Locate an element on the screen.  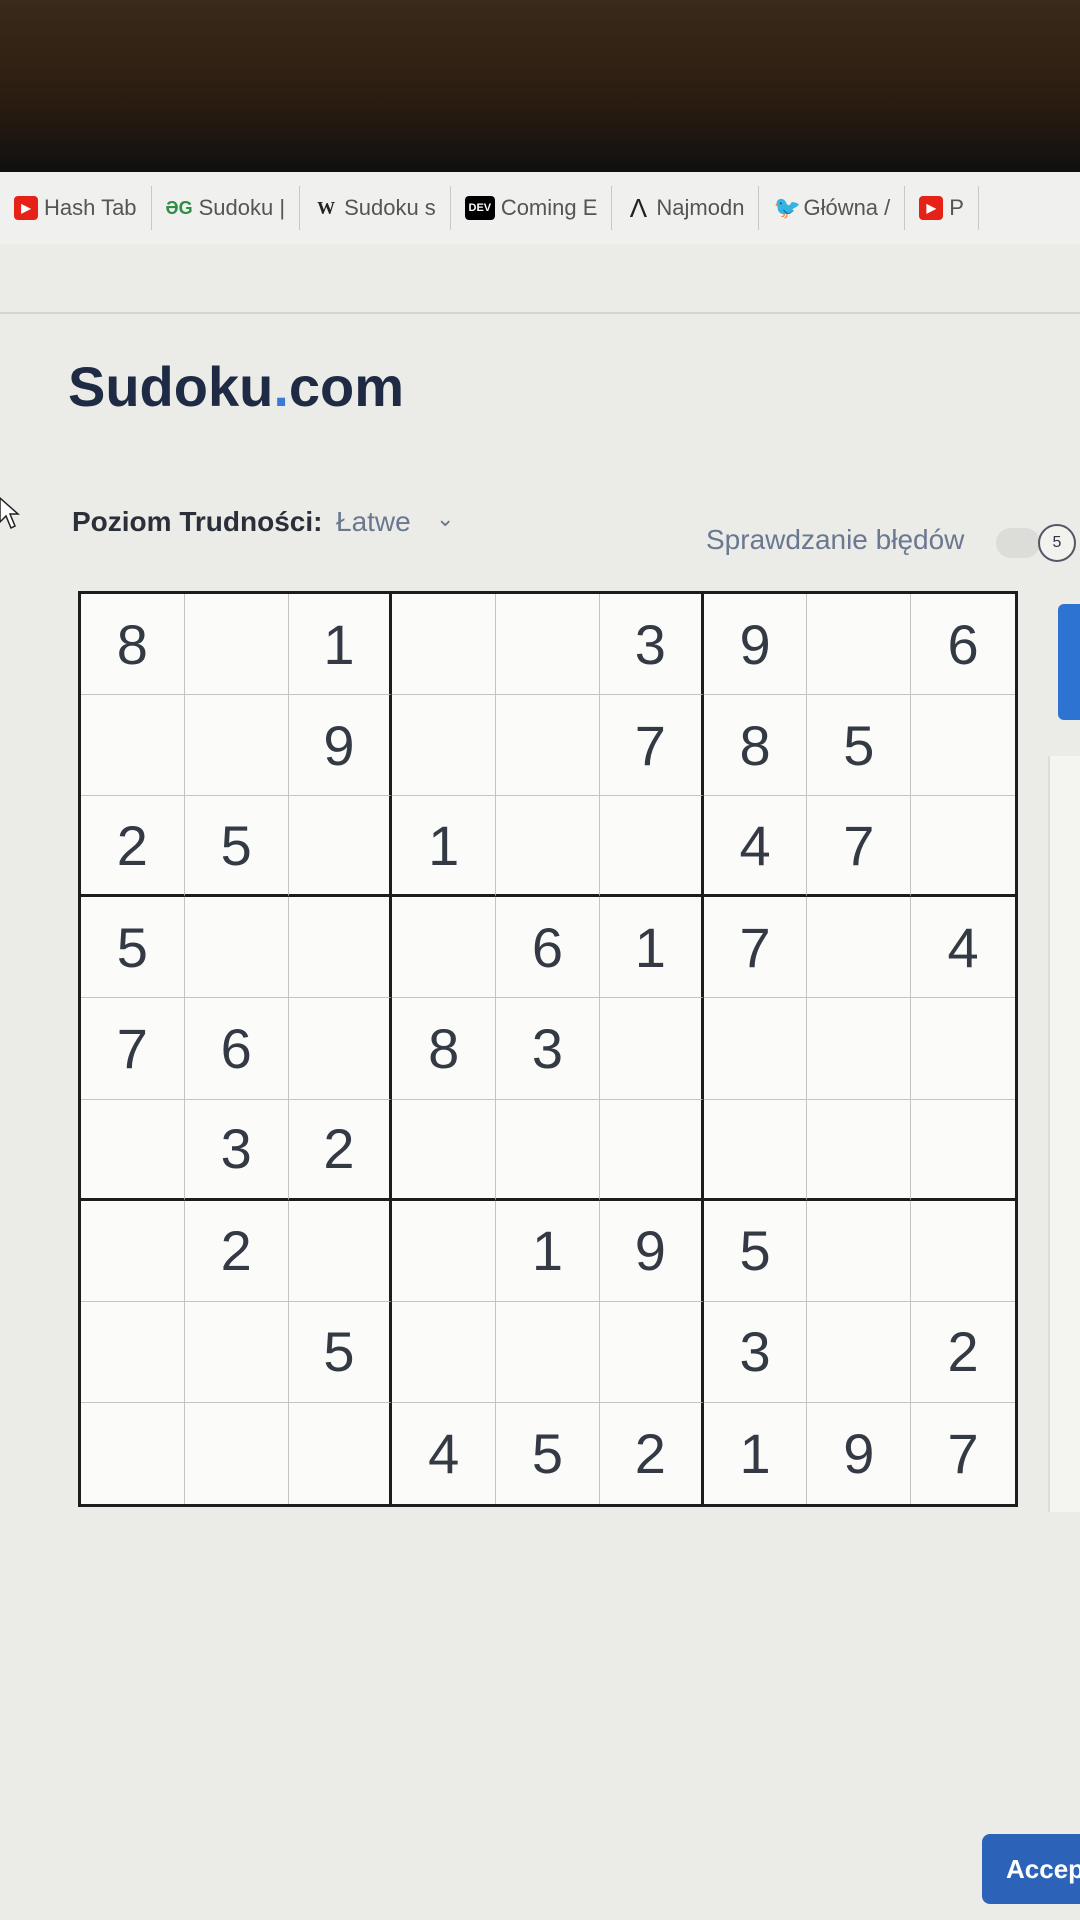
logo-tld: com is located at coordinates (346, 386).